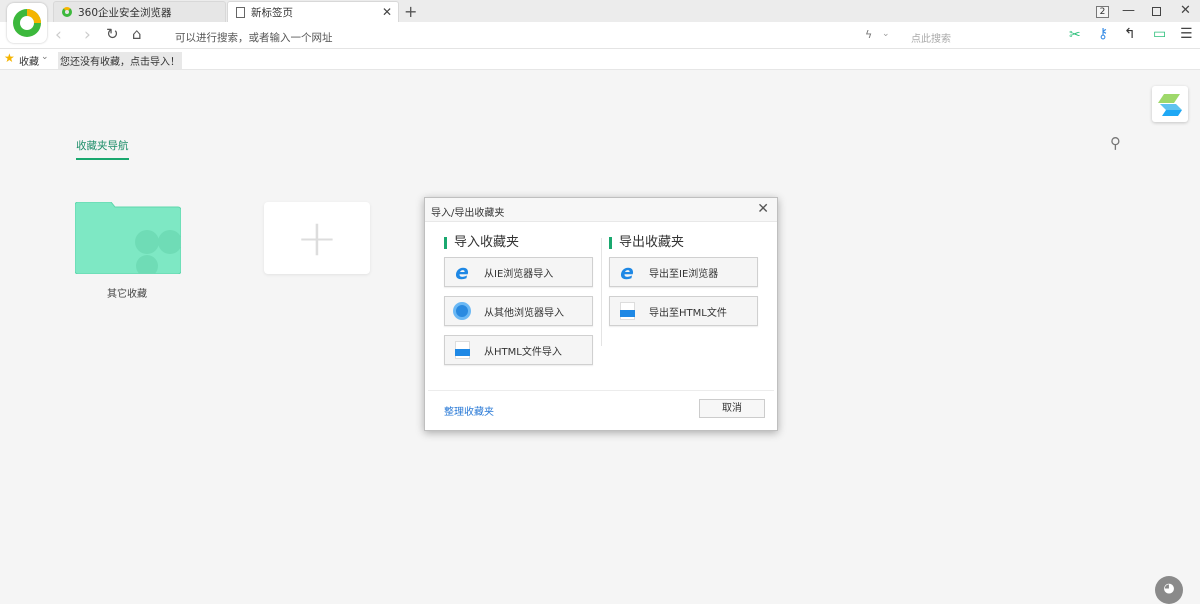  What do you see at coordinates (112, 34) in the screenshot?
I see `reload-icon: ↻` at bounding box center [112, 34].